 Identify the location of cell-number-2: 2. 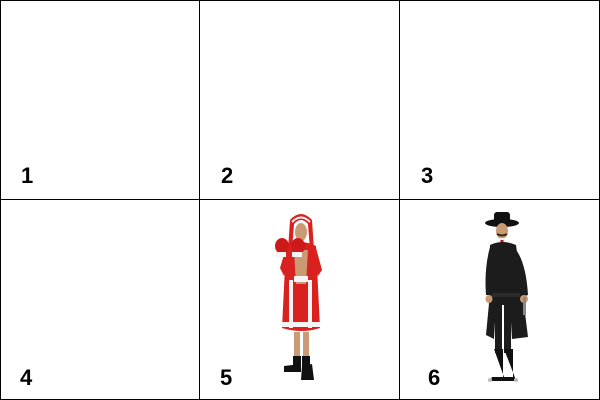
(227, 175).